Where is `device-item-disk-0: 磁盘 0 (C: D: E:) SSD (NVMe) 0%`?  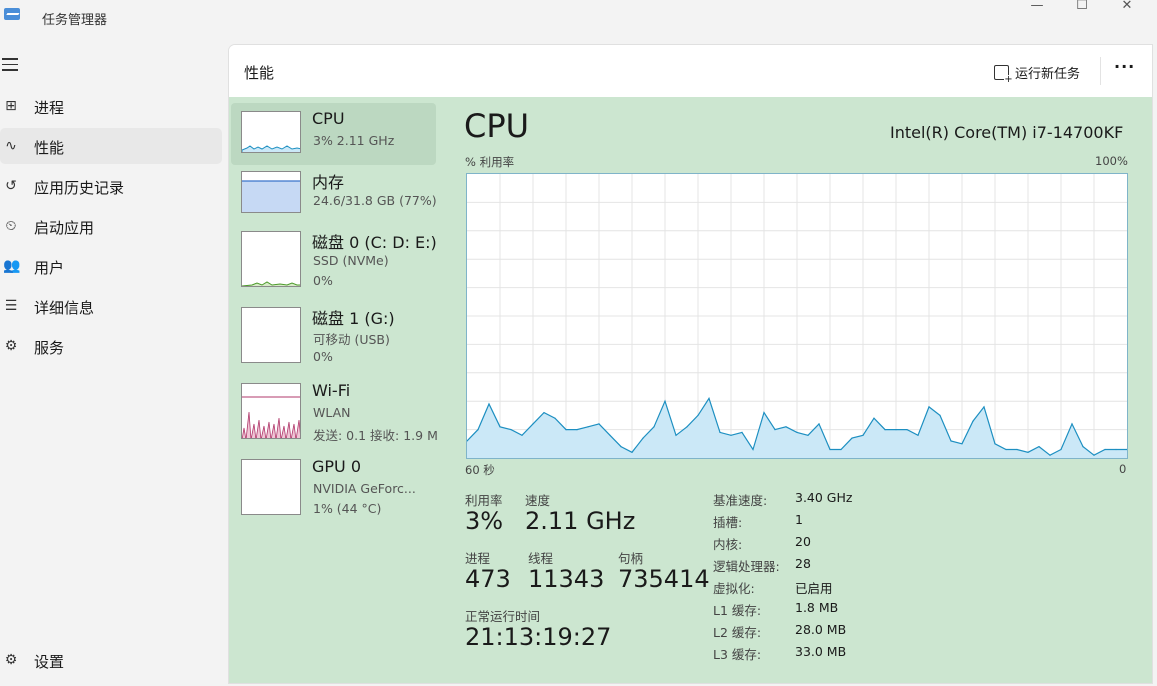
device-item-disk-0: 磁盘 0 (C: D: E:) SSD (NVMe) 0% is located at coordinates (334, 255).